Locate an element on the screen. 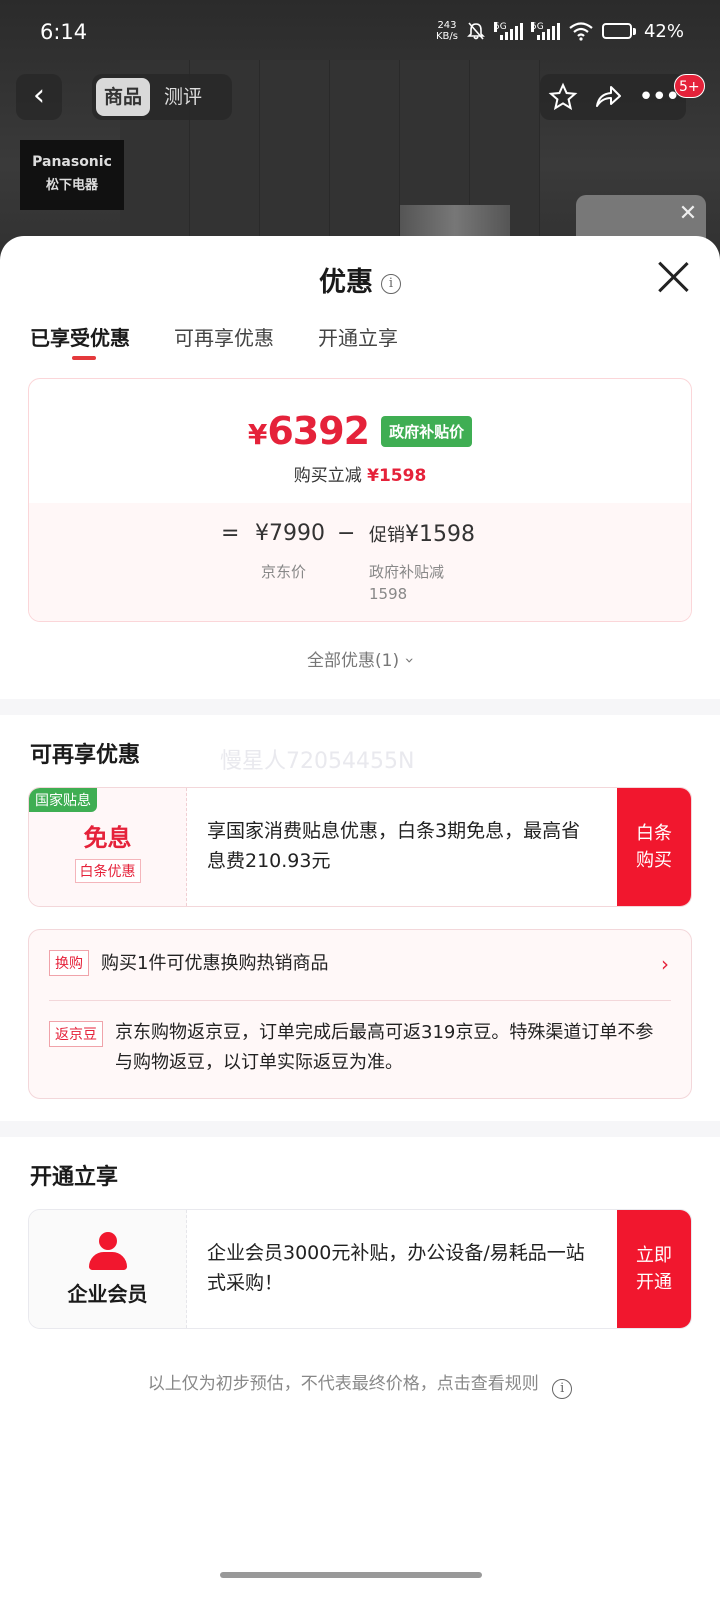 The width and height of the screenshot is (720, 1600). member-description: 企业会员3000元补贴，办公设备/易耗品一站式采购！ is located at coordinates (396, 1268).